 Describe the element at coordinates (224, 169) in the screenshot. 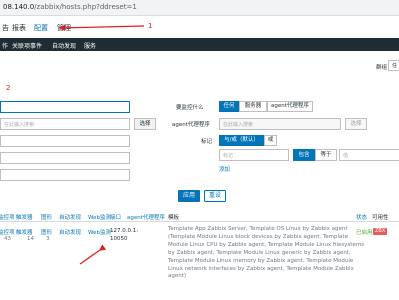

I see `add-tag-link: 添加` at that location.